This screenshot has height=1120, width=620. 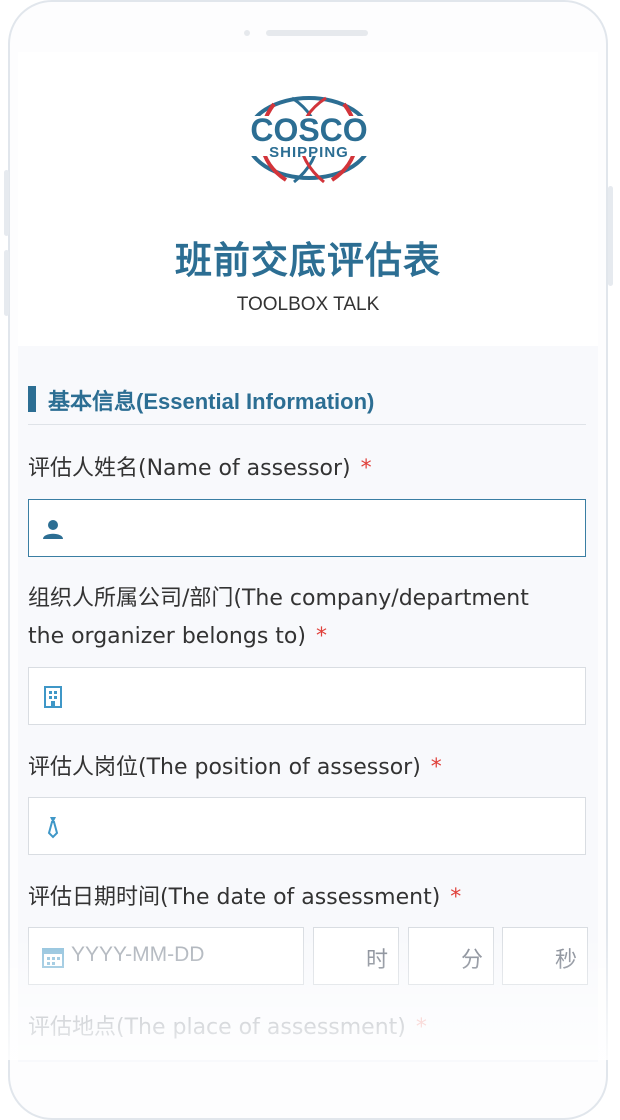 I want to click on cosco-shipping-logo: COSCO SHIPPING, so click(x=309, y=140).